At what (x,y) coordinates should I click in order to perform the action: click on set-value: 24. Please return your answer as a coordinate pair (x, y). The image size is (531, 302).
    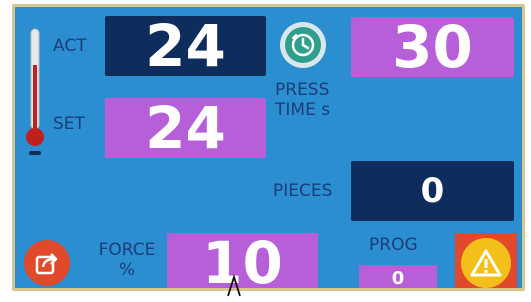
    Looking at the image, I should click on (185, 128).